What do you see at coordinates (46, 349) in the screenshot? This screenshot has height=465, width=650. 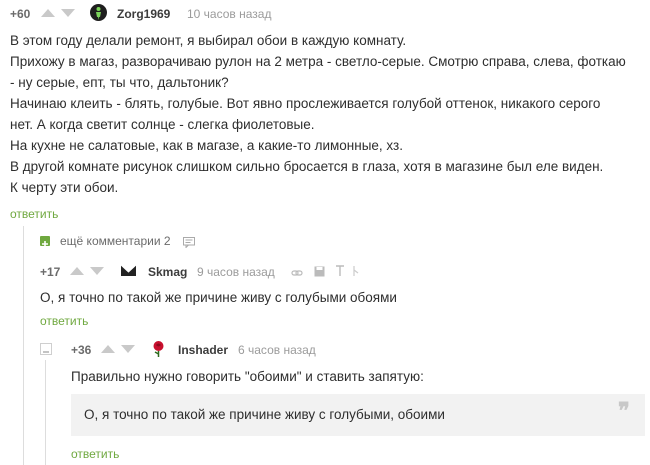 I see `collapse-icon` at bounding box center [46, 349].